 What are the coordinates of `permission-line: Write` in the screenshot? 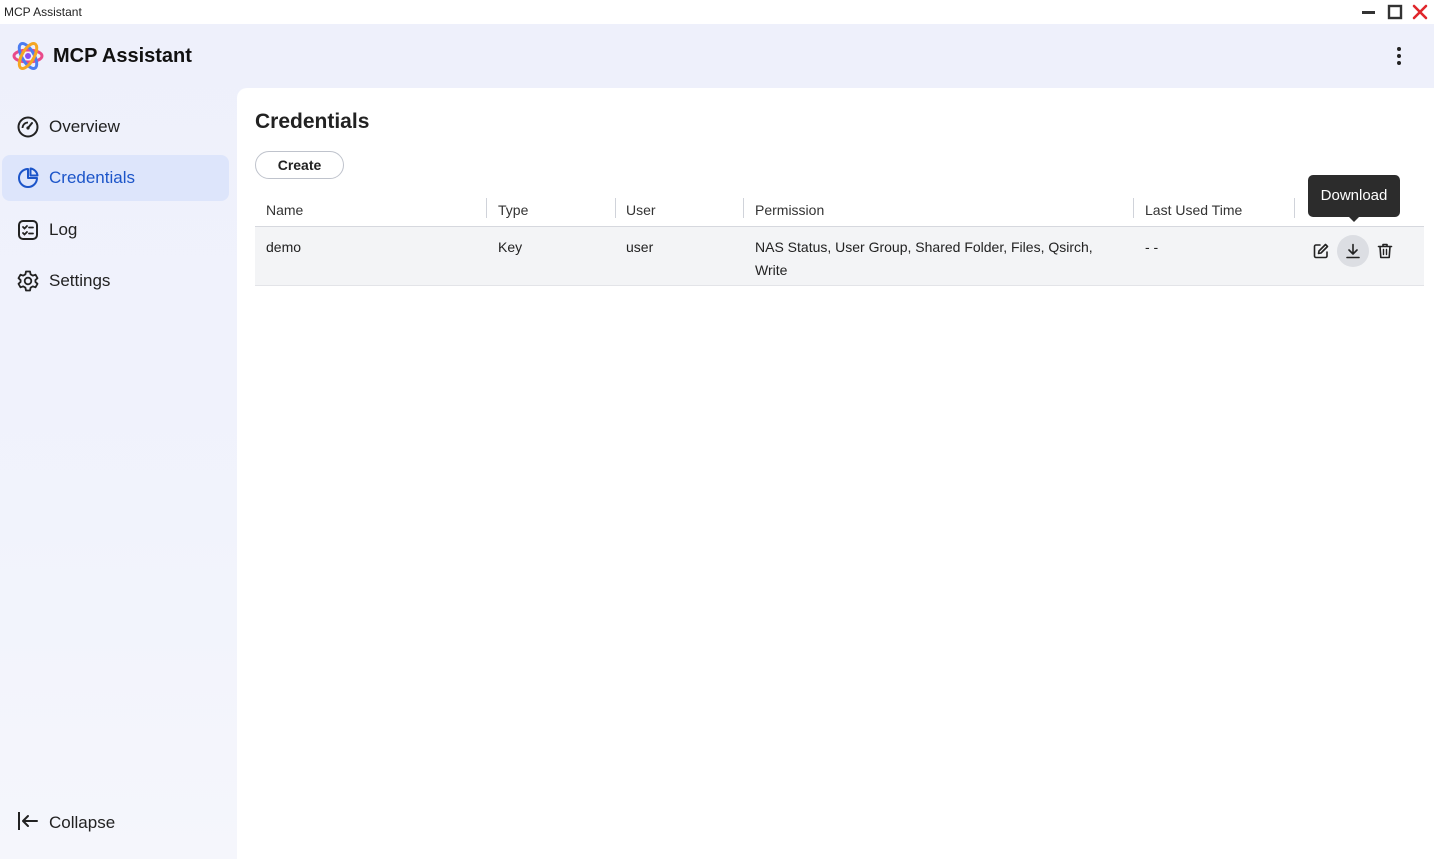 It's located at (771, 270).